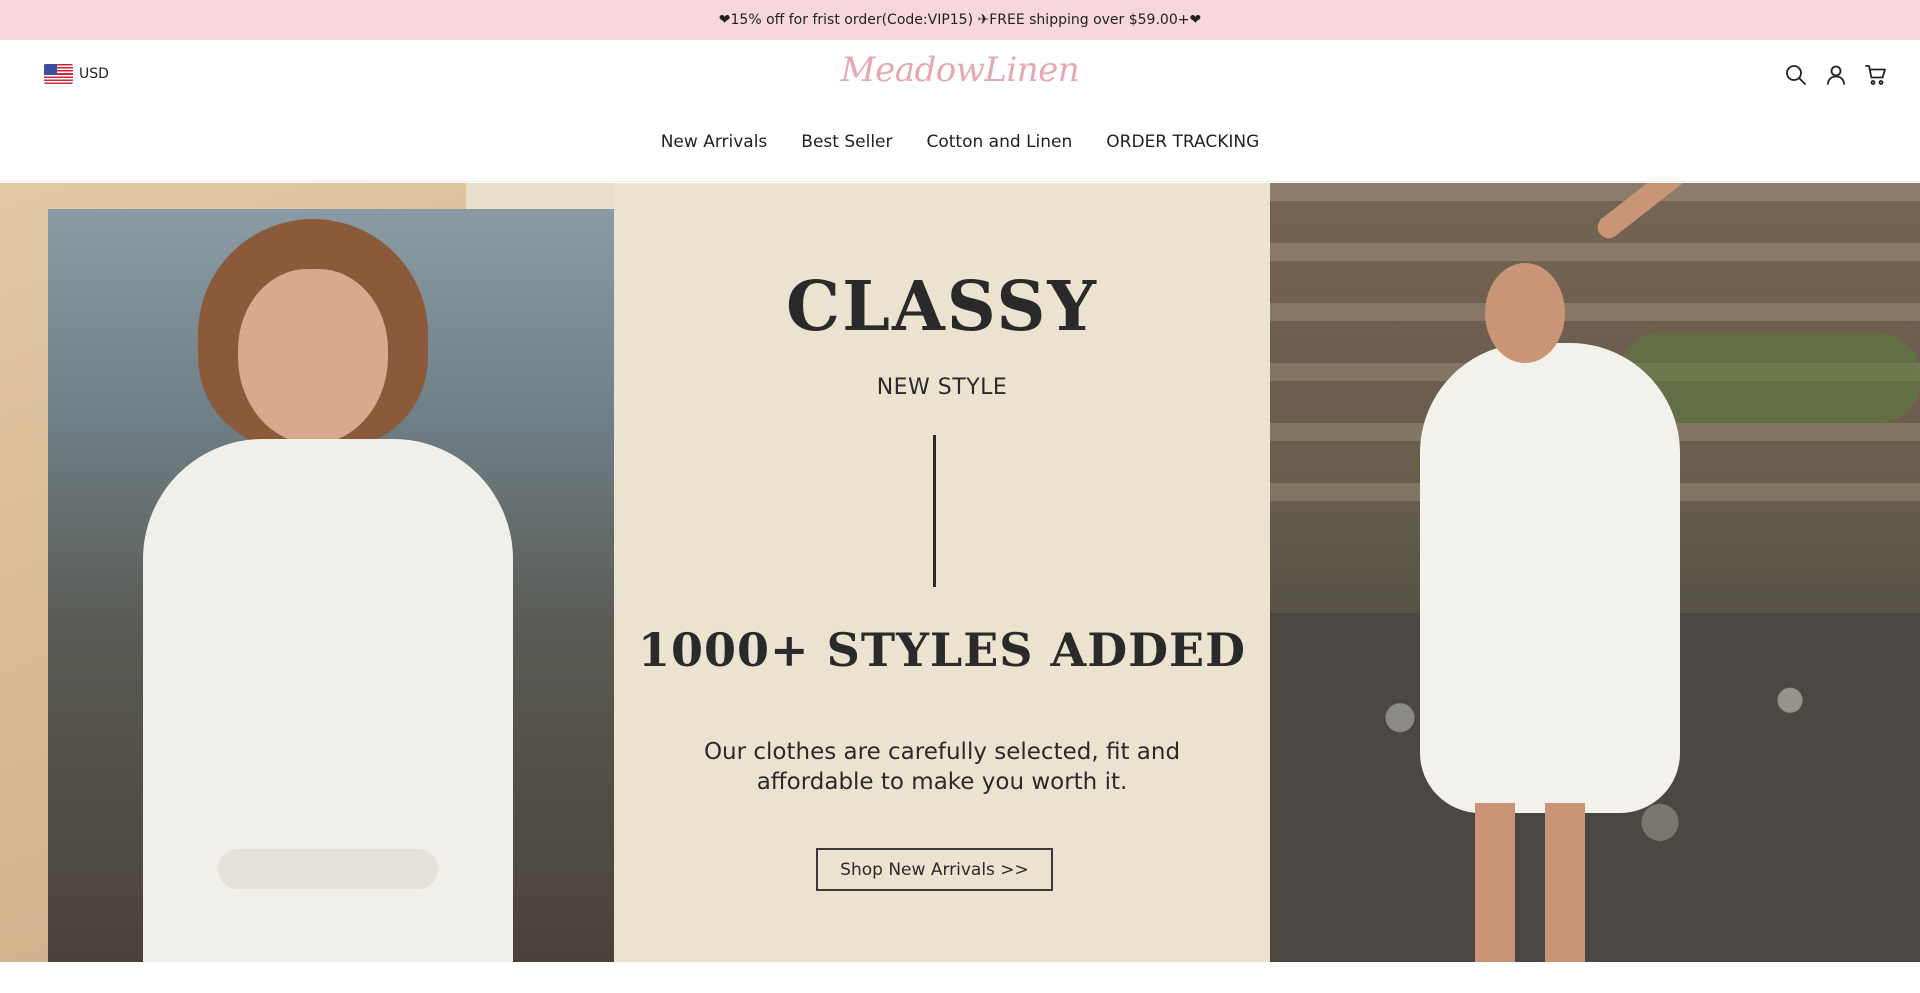  I want to click on nav-item-order-tracking: ORDER TRACKING, so click(1182, 142).